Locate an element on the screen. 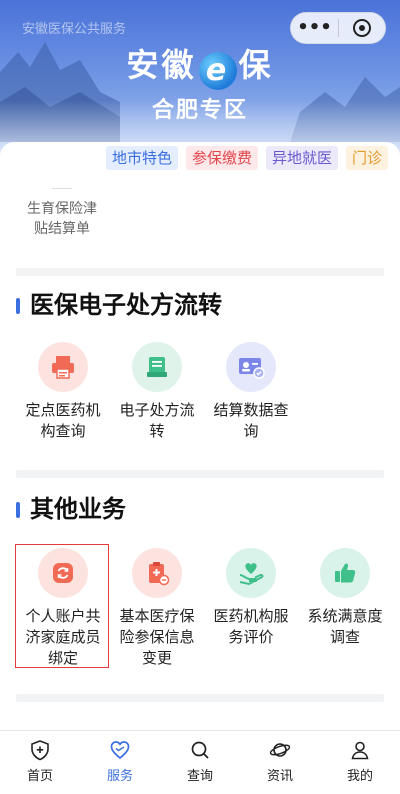 This screenshot has height=794, width=400. clipboard-icon is located at coordinates (157, 573).